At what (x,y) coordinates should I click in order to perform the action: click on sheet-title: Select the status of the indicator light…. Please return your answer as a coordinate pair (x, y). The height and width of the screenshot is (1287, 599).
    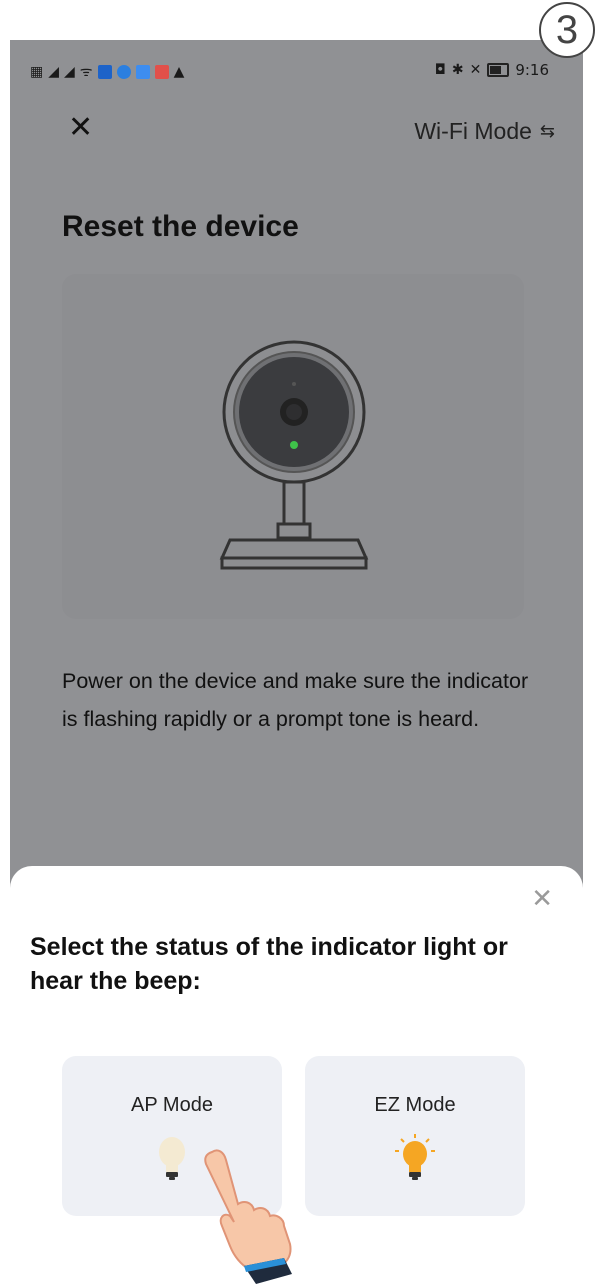
    Looking at the image, I should click on (269, 964).